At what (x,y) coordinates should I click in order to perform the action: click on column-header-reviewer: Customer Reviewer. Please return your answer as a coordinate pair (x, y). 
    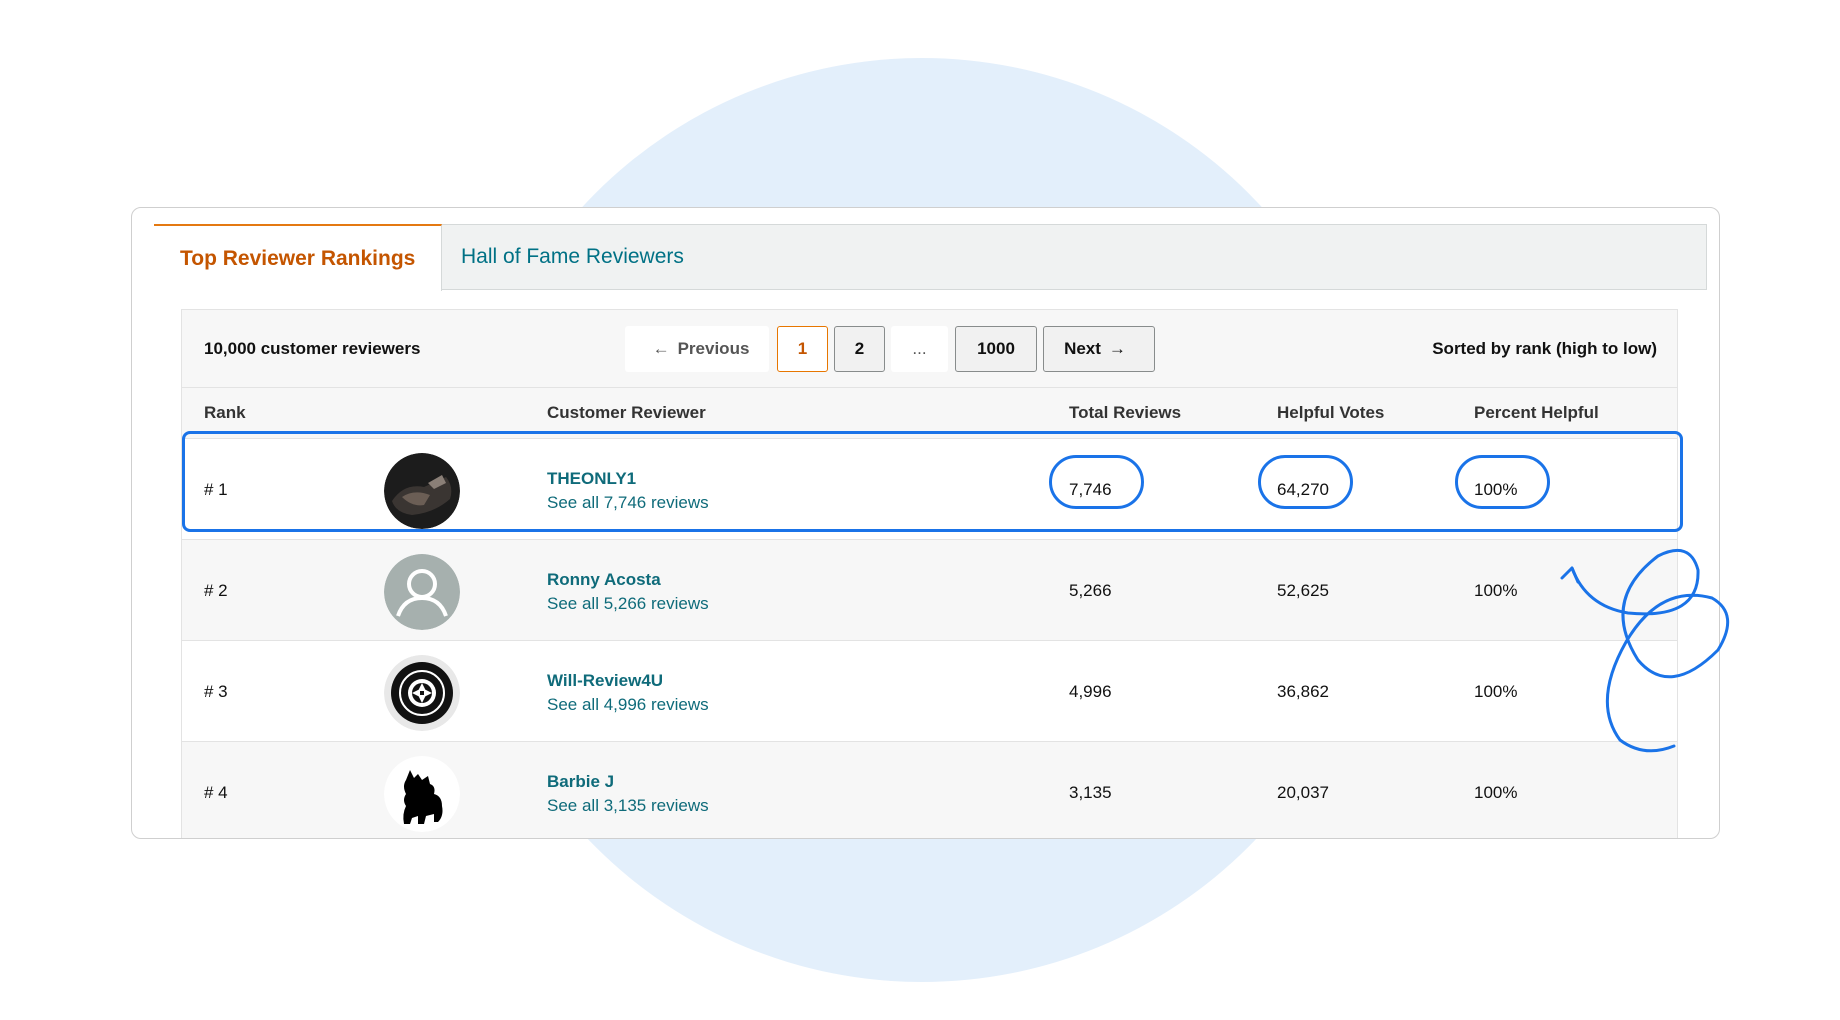
    Looking at the image, I should click on (626, 412).